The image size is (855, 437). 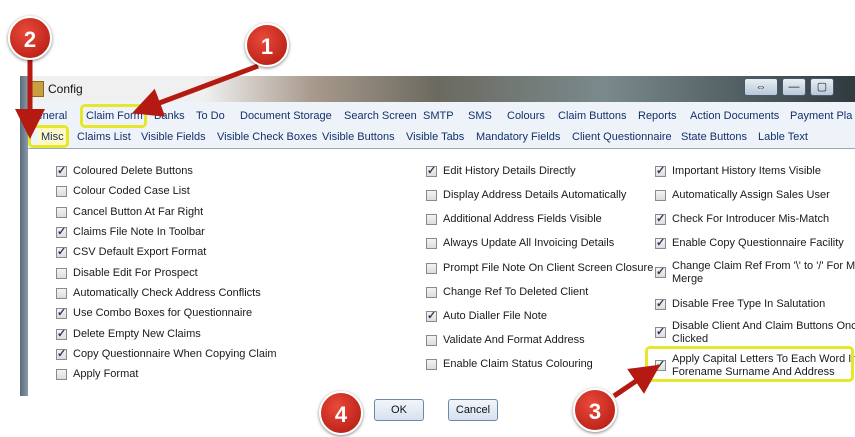 What do you see at coordinates (104, 137) in the screenshot?
I see `tab-claims-list: Claims List` at bounding box center [104, 137].